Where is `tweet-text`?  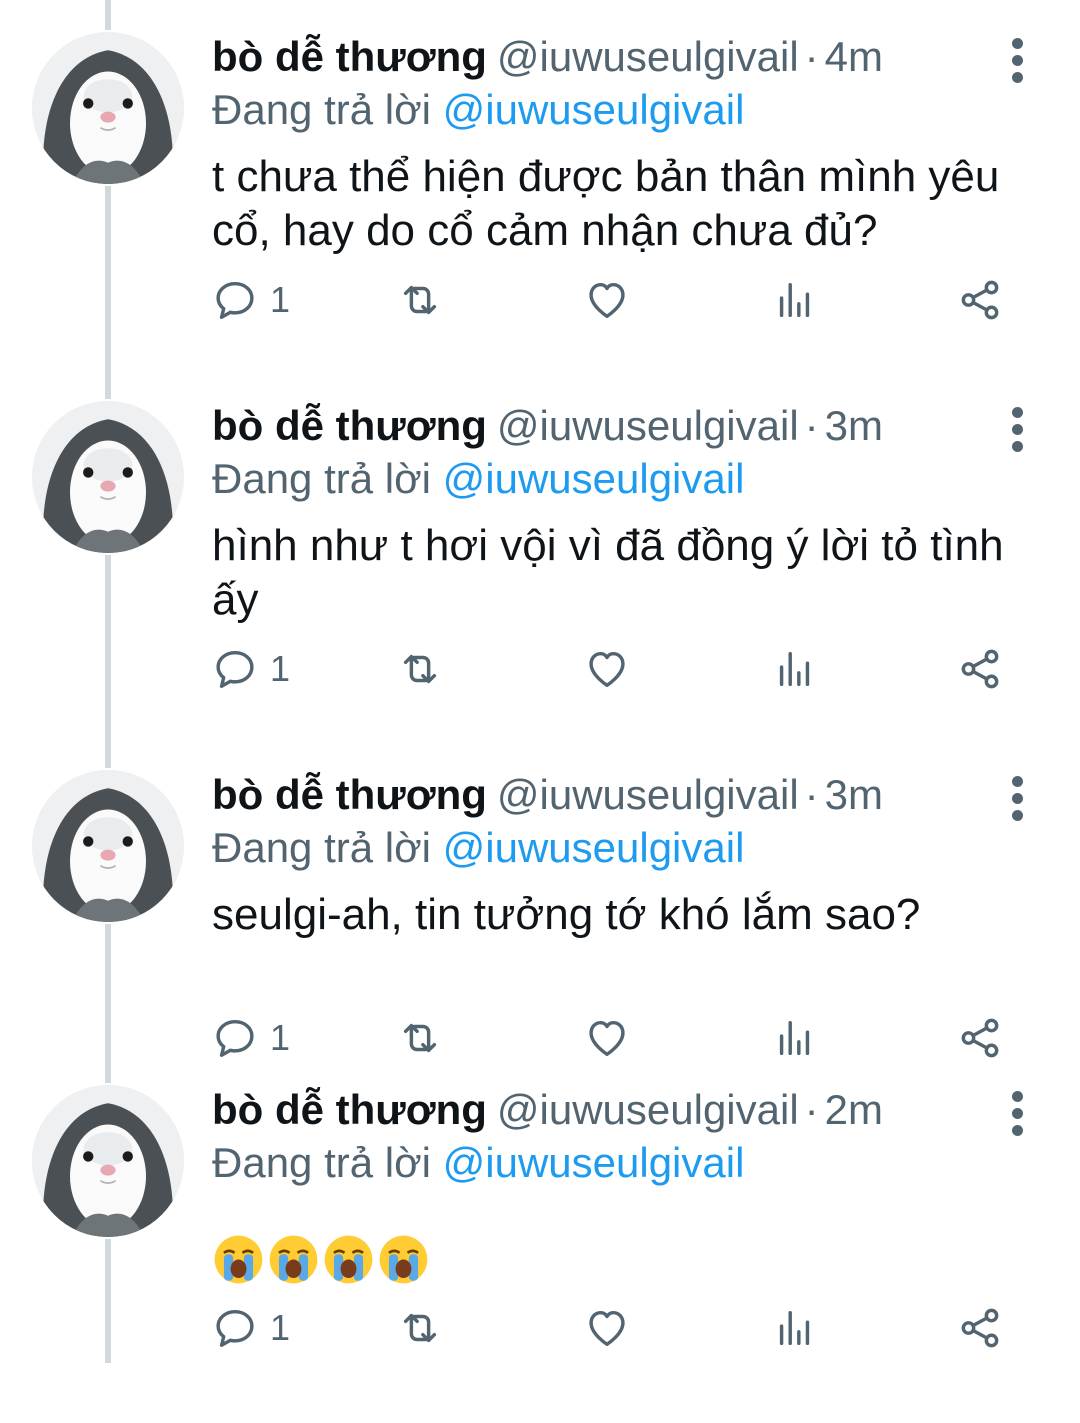 tweet-text is located at coordinates (321, 1263).